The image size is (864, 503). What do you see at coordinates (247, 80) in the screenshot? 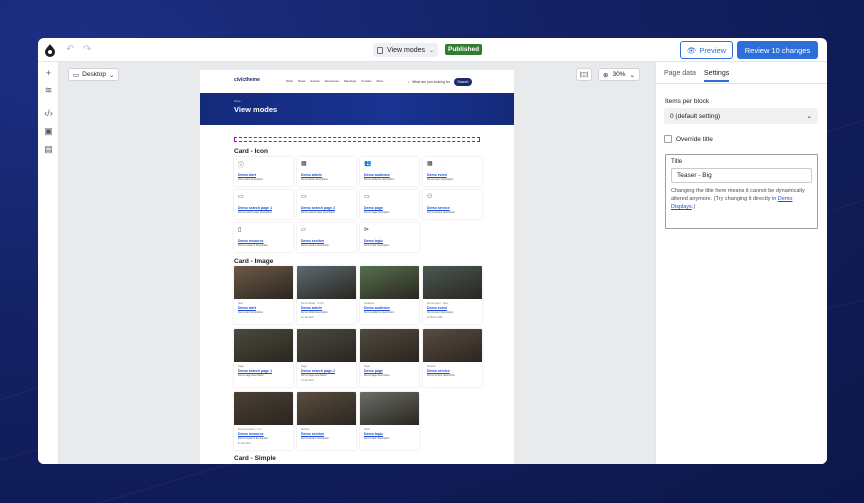
I see `site-logo: civictheme` at bounding box center [247, 80].